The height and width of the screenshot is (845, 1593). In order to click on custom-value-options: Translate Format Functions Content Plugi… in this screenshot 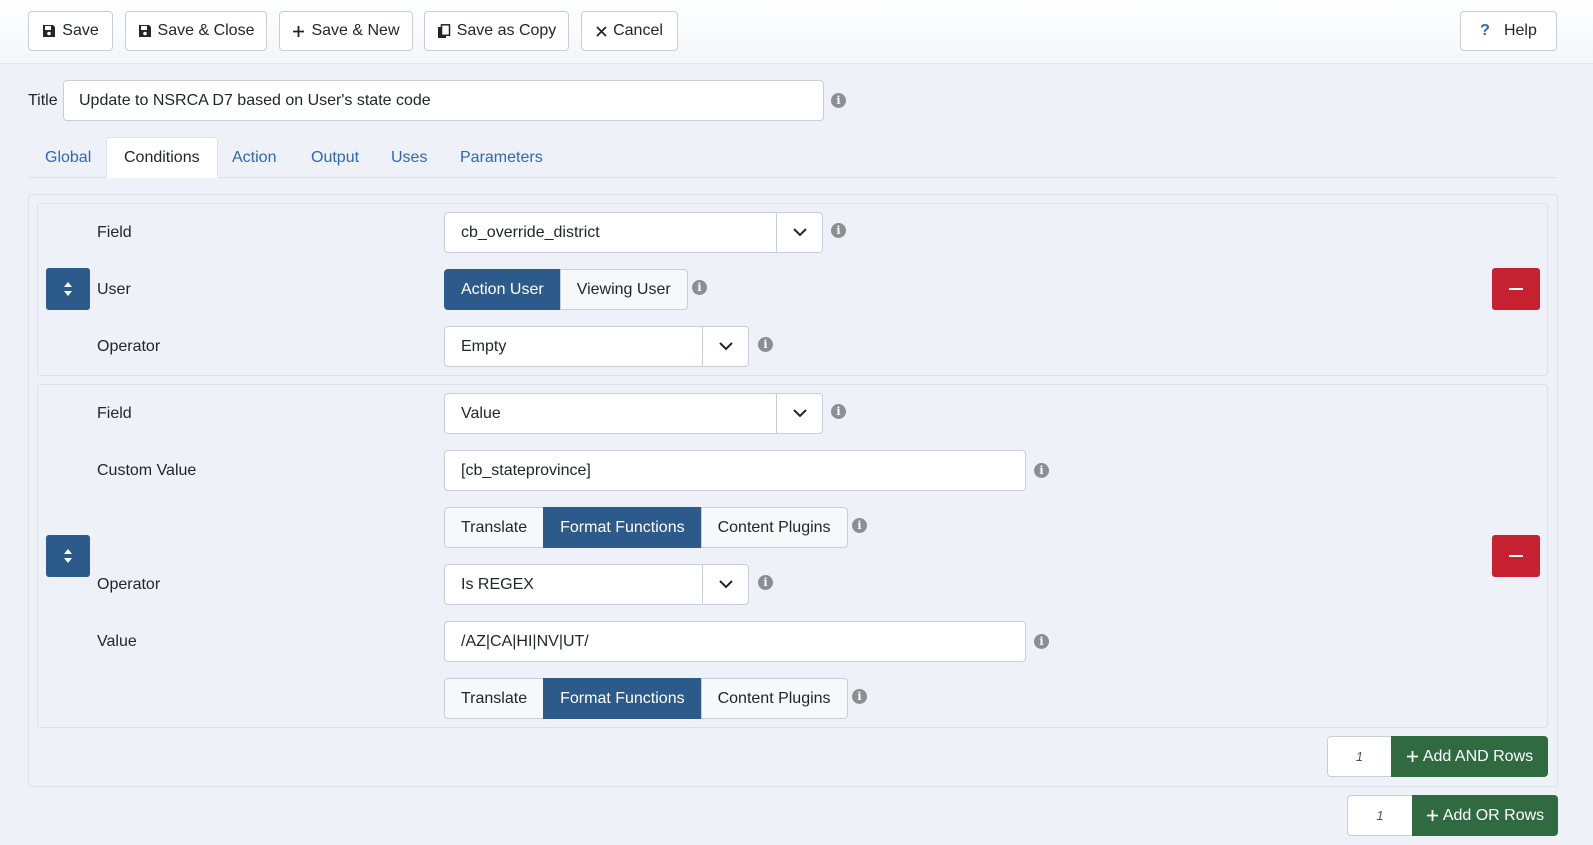, I will do `click(646, 527)`.